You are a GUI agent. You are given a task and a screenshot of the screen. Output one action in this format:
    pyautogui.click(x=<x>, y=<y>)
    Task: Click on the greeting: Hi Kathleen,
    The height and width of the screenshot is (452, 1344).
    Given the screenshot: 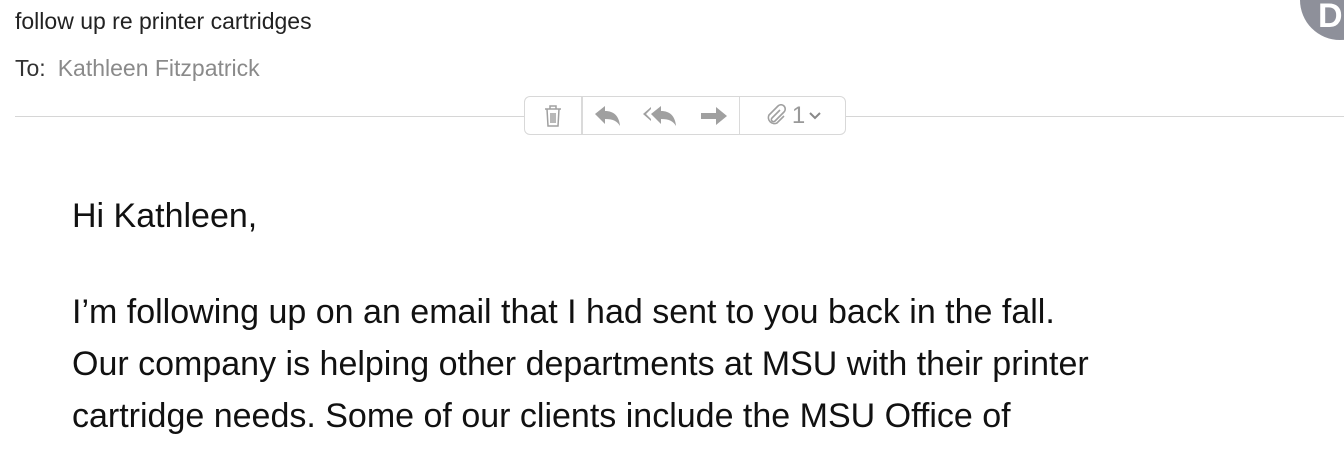 What is the action you would take?
    pyautogui.click(x=165, y=216)
    